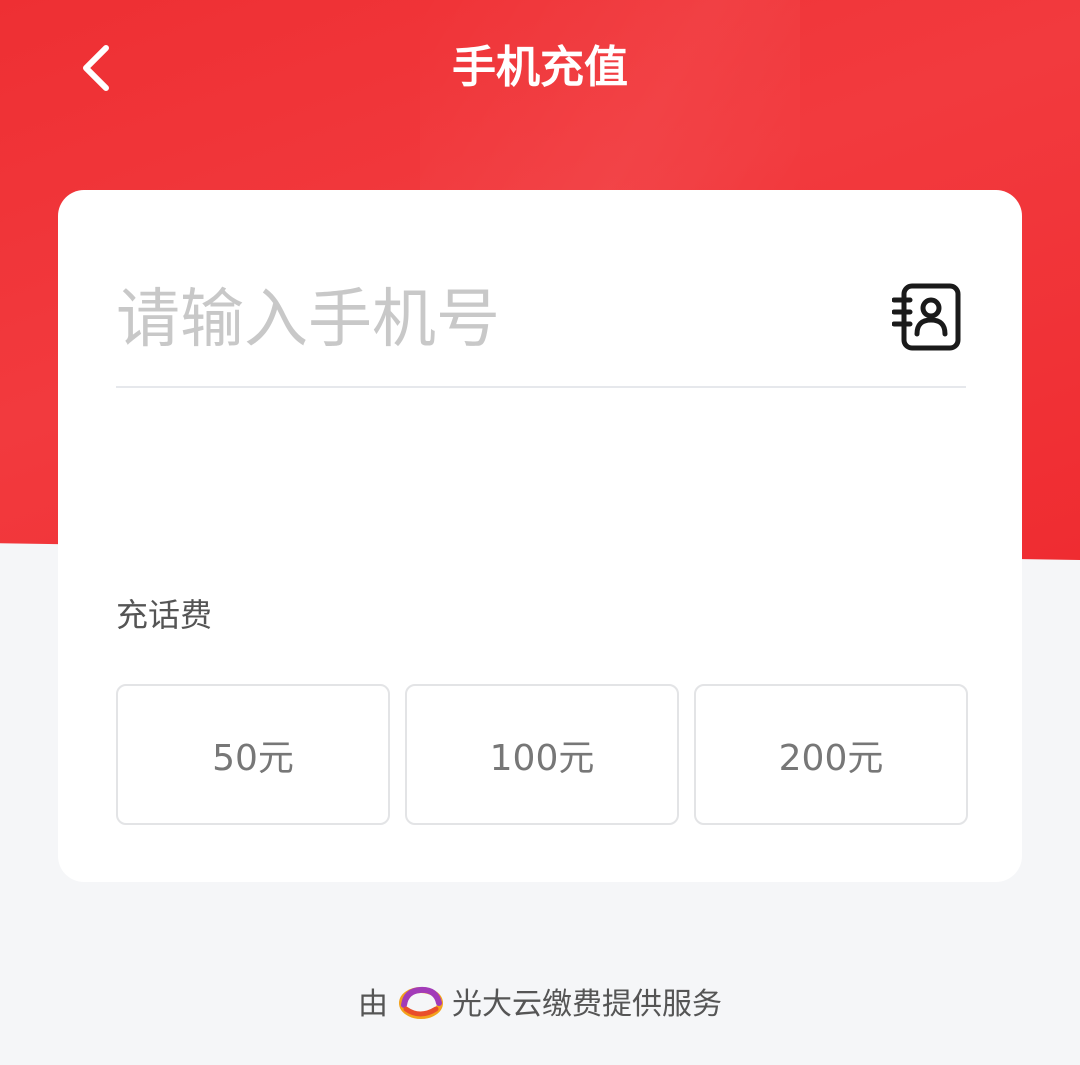  I want to click on contacts-button, so click(928, 317).